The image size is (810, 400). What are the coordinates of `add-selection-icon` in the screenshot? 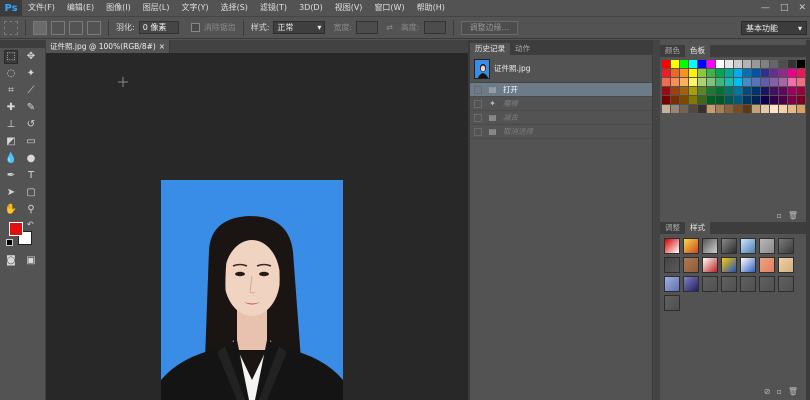 It's located at (58, 27).